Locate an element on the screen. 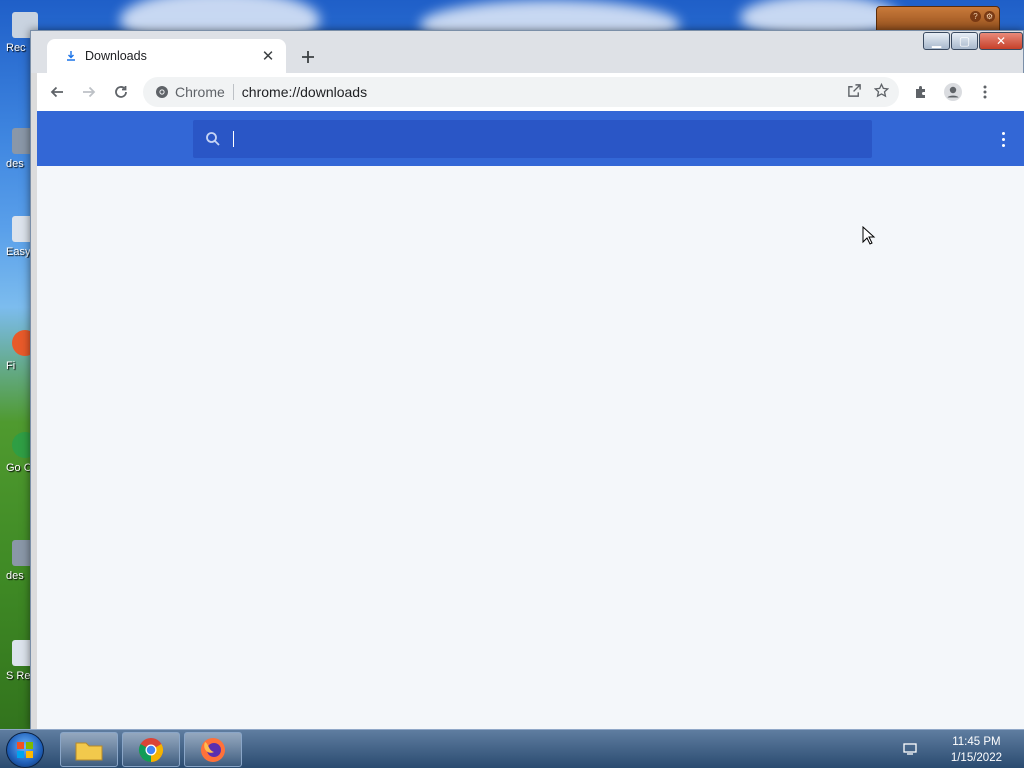  clock-date: 1/15/2022 is located at coordinates (976, 758).